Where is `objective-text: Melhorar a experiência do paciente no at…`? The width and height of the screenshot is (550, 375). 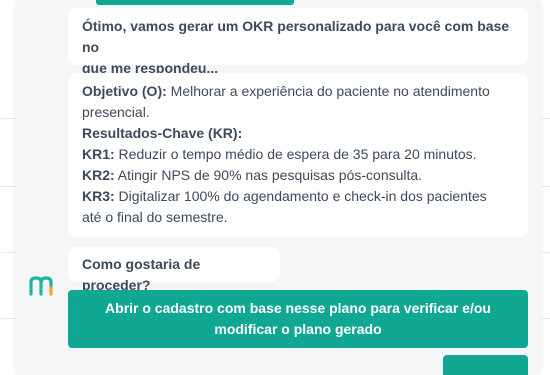 objective-text: Melhorar a experiência do paciente no at… is located at coordinates (328, 91).